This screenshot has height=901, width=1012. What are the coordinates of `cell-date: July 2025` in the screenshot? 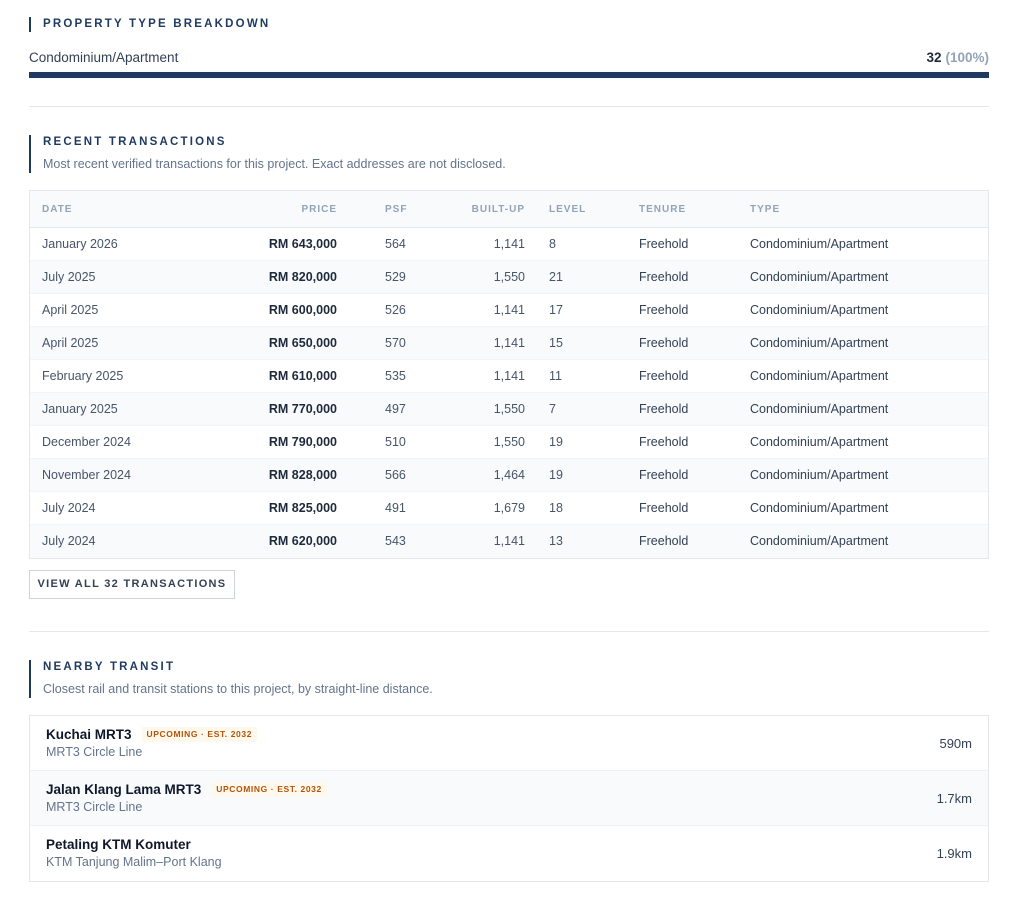 It's located at (69, 277).